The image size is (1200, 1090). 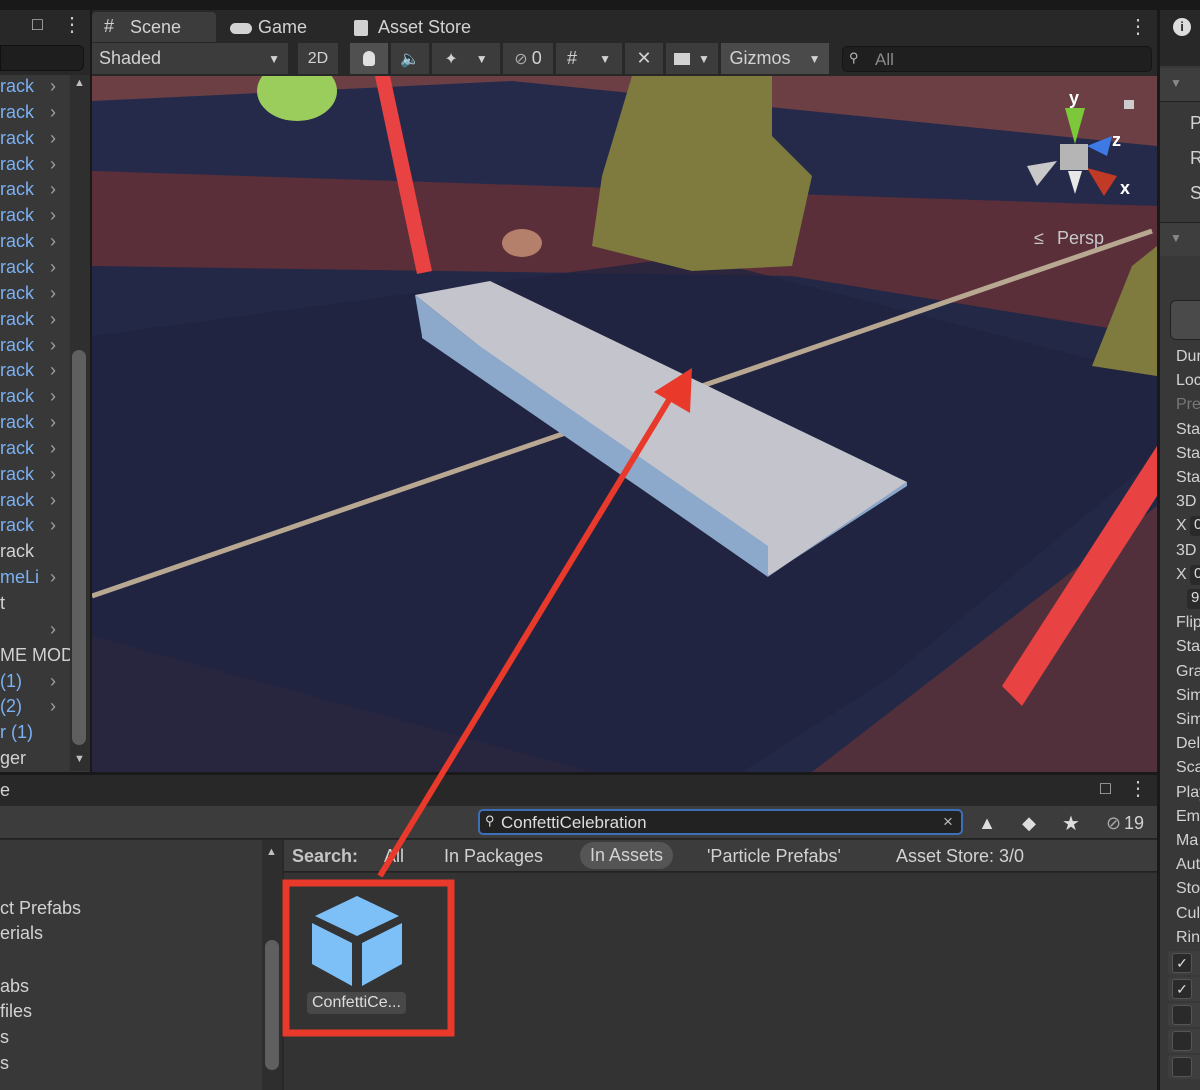 What do you see at coordinates (425, 27) in the screenshot?
I see `tab-asset-store: Asset Store` at bounding box center [425, 27].